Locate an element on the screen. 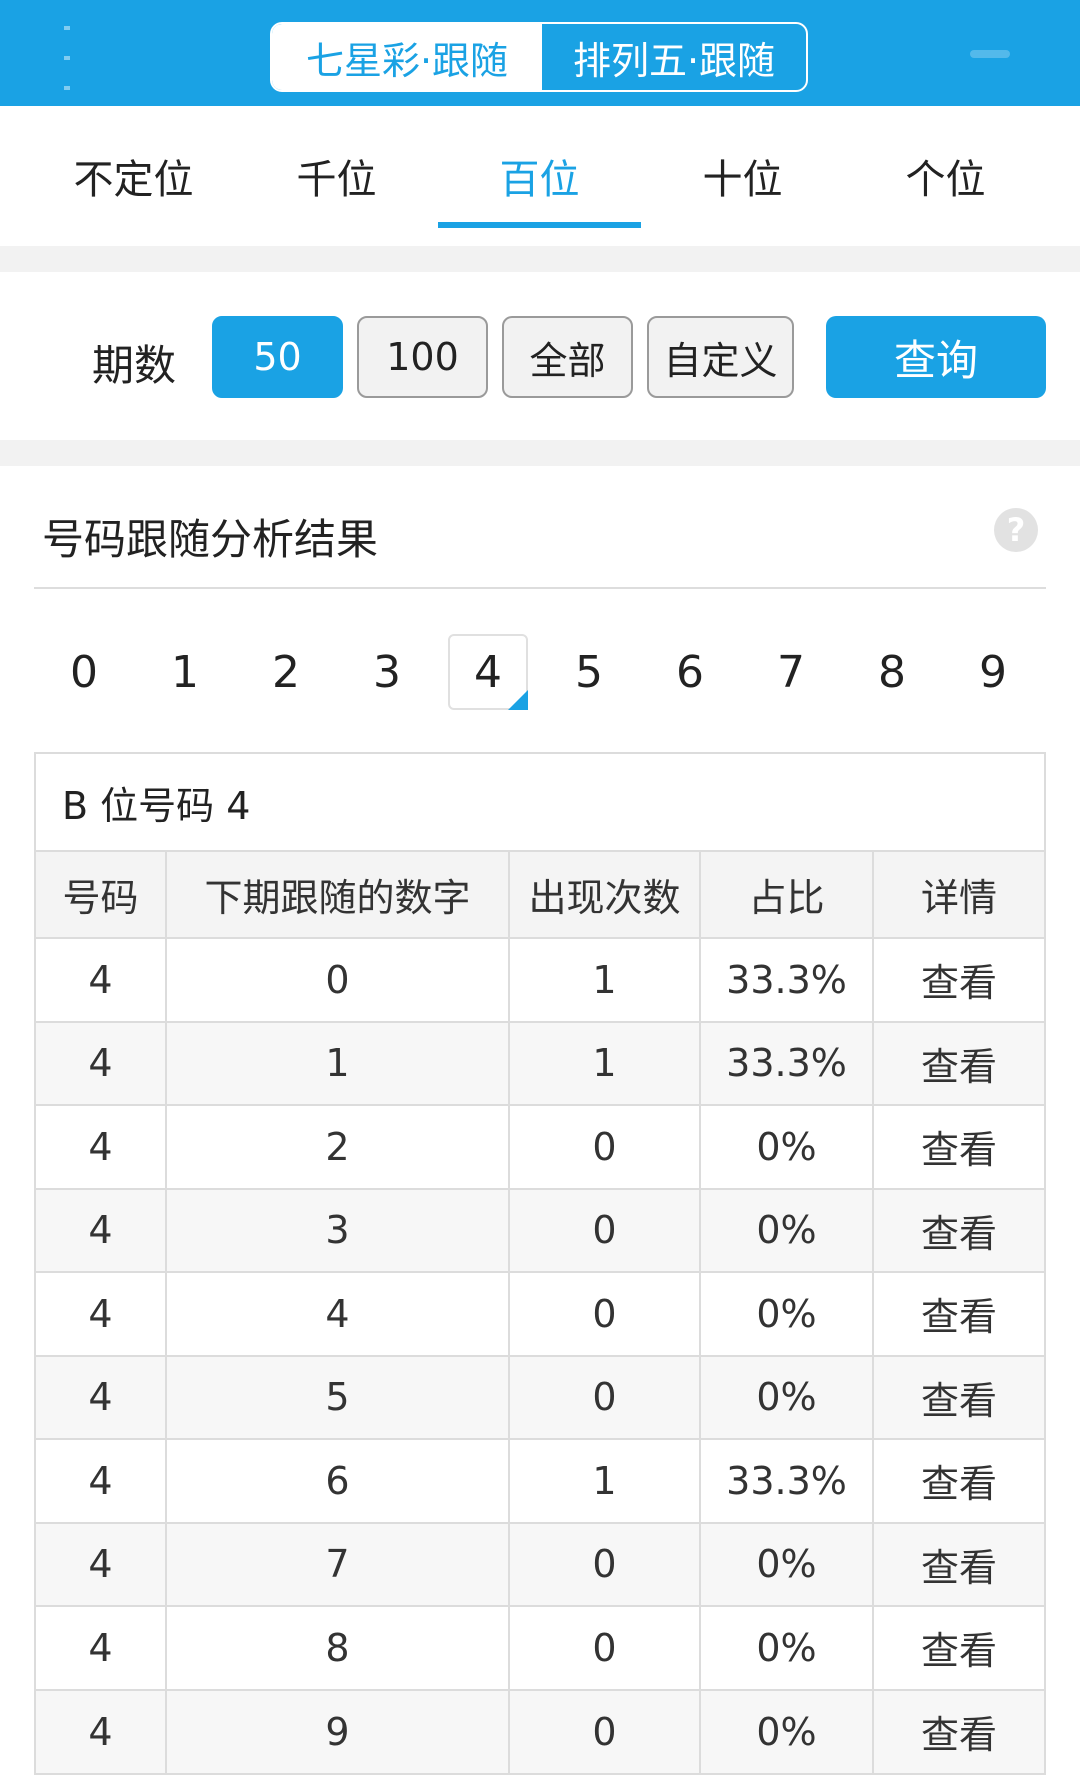 Image resolution: width=1080 pixels, height=1788 pixels. period-50-button: 50 is located at coordinates (277, 357).